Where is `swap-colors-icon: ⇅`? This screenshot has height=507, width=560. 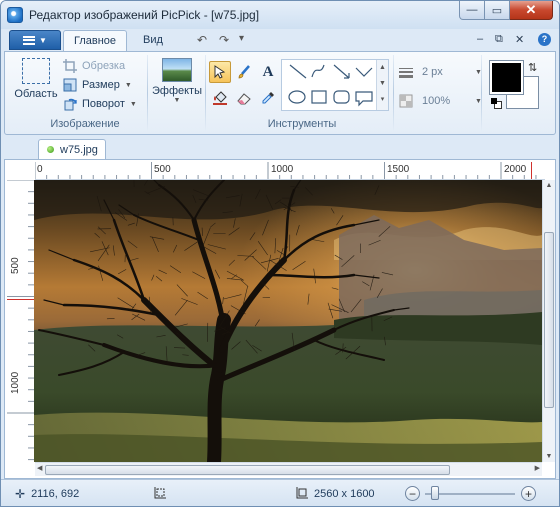 swap-colors-icon: ⇅ is located at coordinates (532, 67).